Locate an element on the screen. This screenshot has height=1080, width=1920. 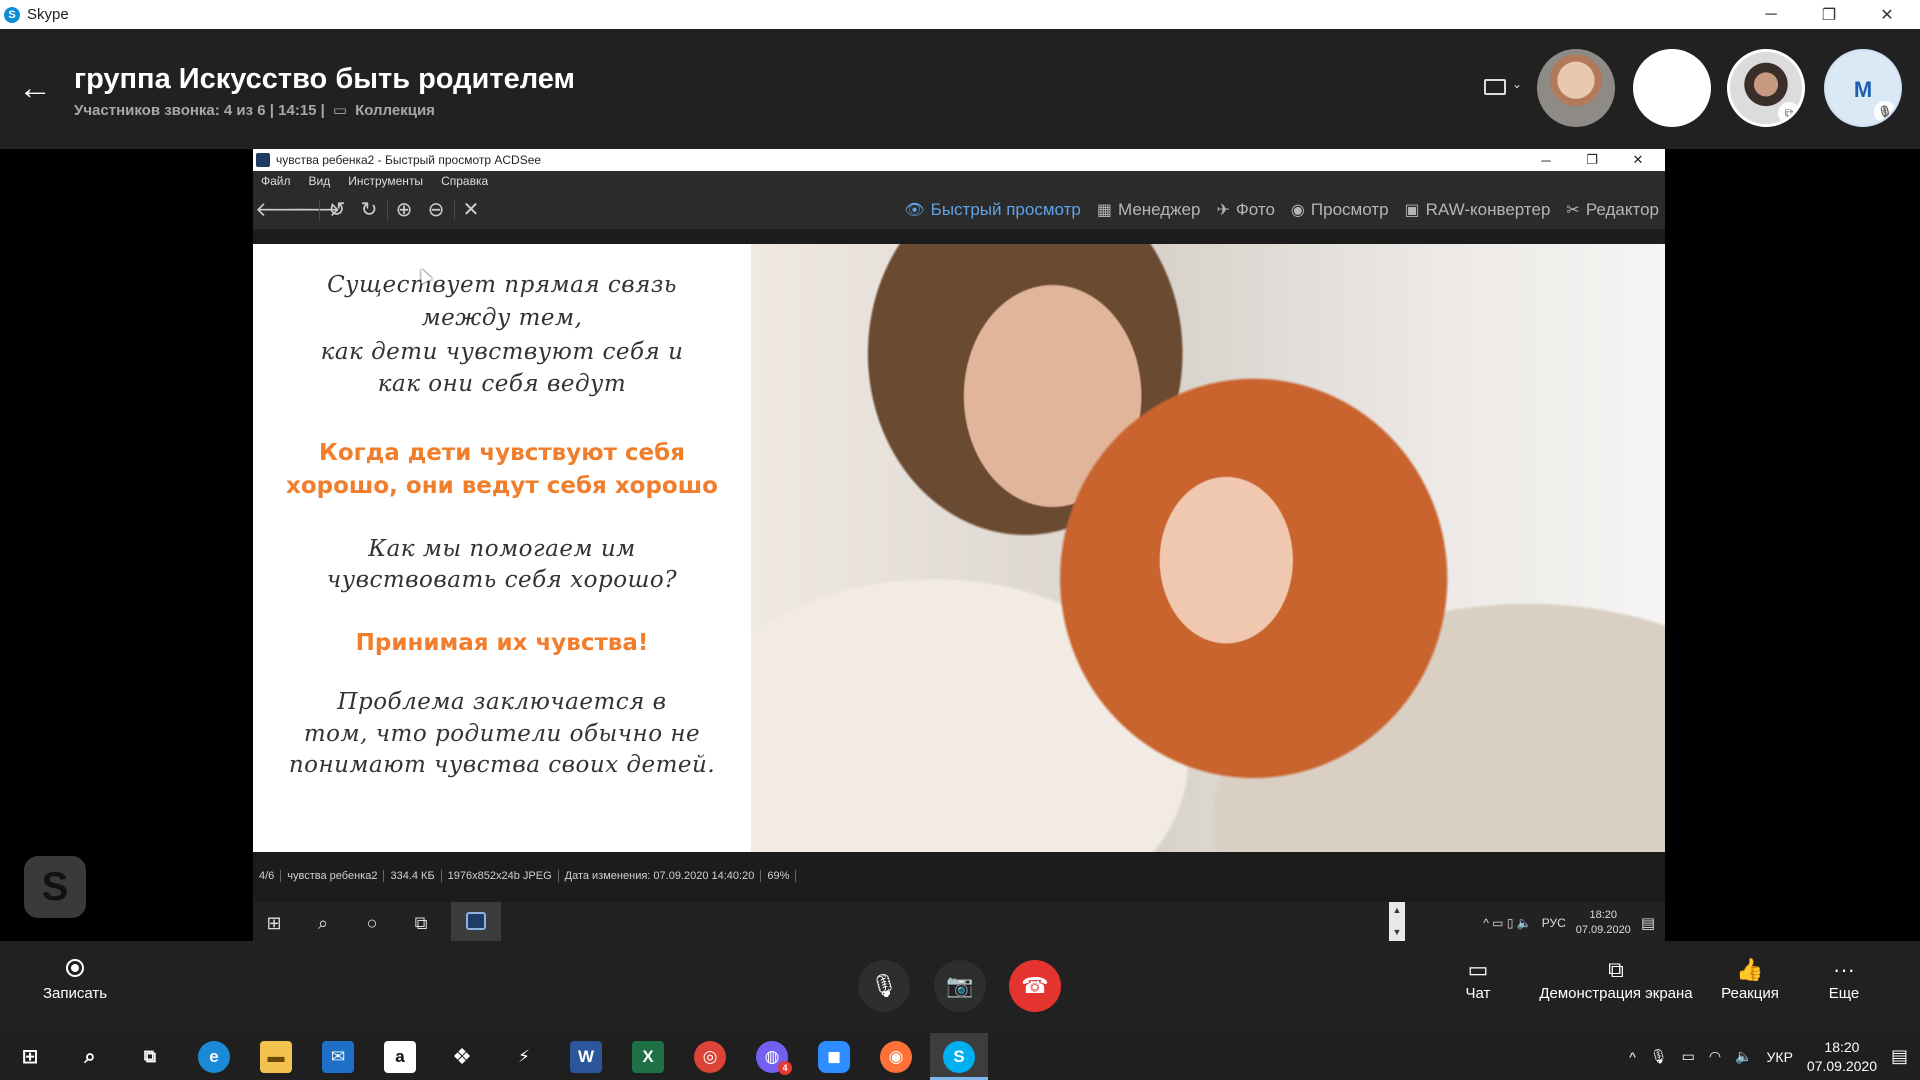
remote-cortana-icon: ○ is located at coordinates (372, 923).